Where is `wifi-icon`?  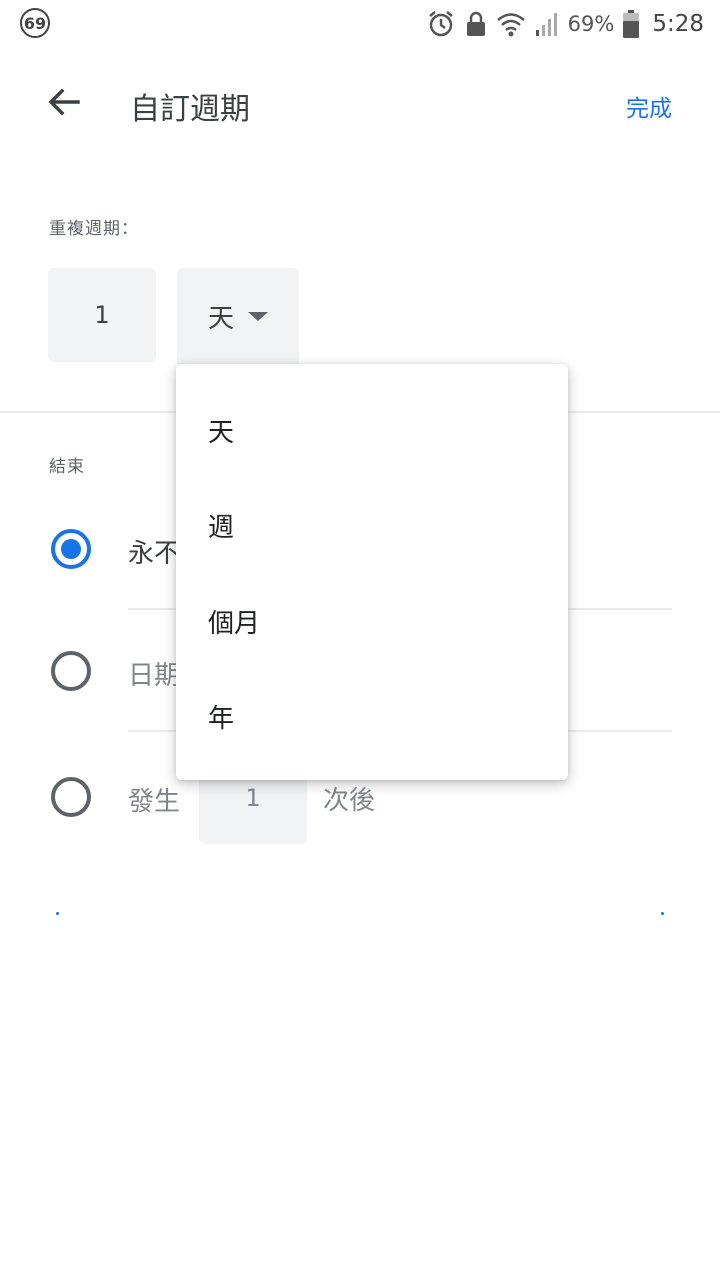 wifi-icon is located at coordinates (511, 24).